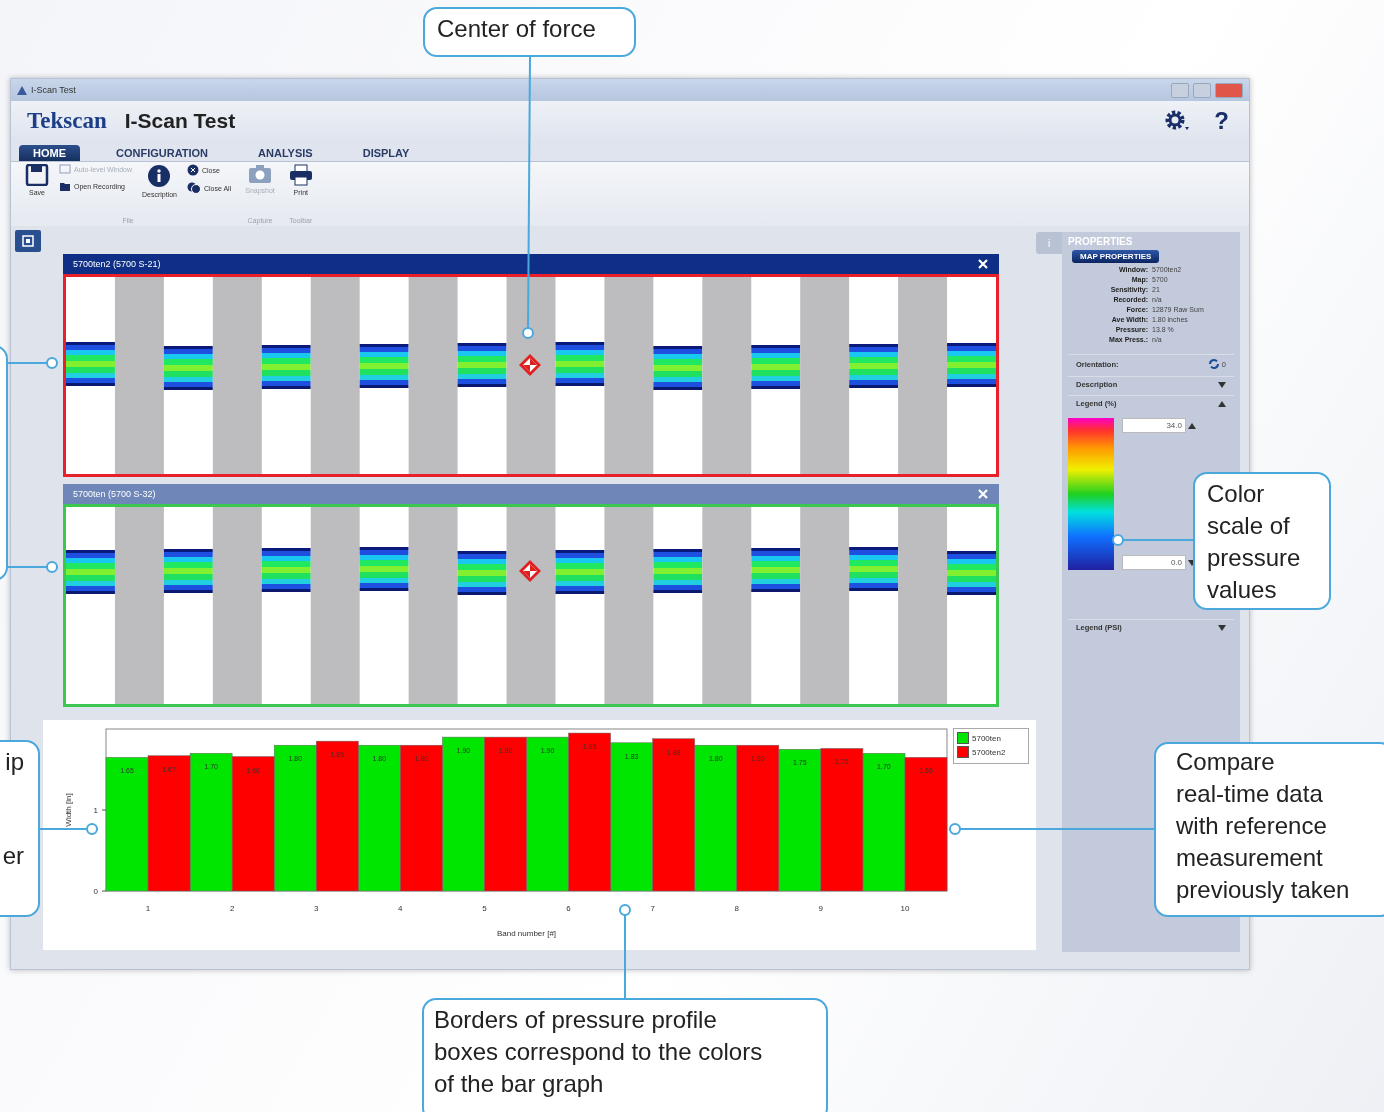 Image resolution: width=1384 pixels, height=1112 pixels. Describe the element at coordinates (652, 908) in the screenshot. I see `axis-tick-label: 7` at that location.